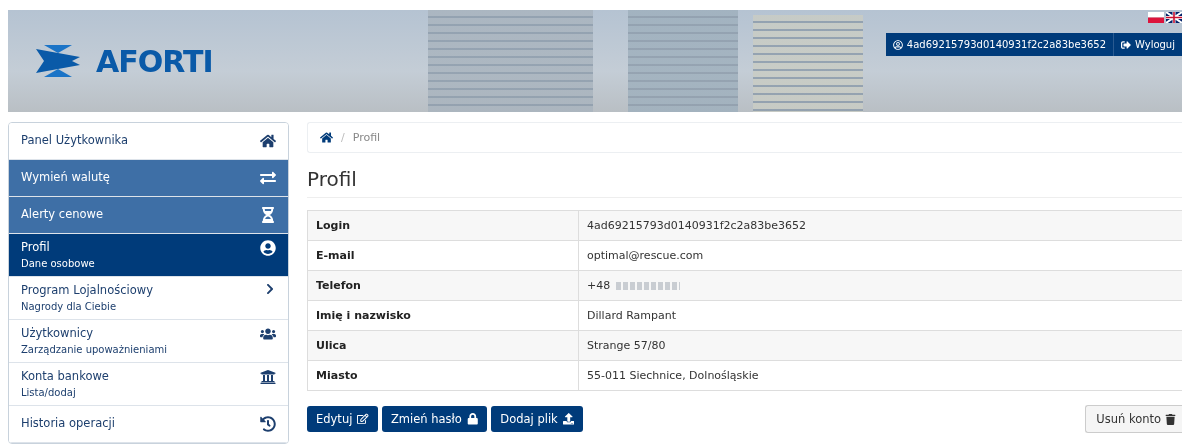 The width and height of the screenshot is (1182, 448). I want to click on logout-icon, so click(1126, 44).